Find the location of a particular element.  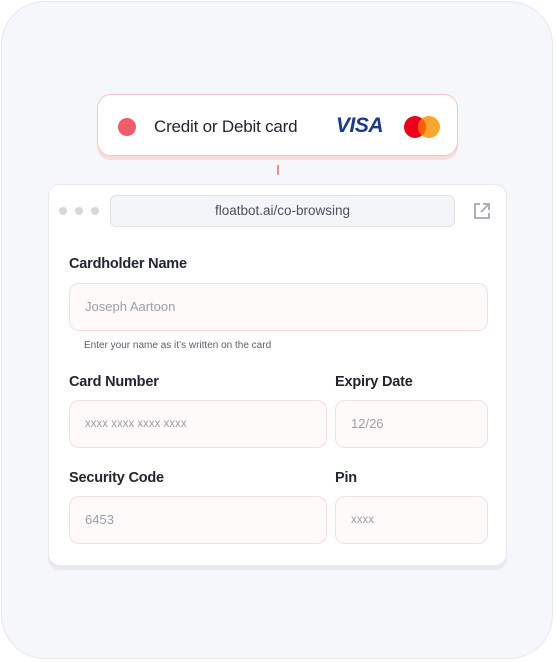

address-bar: floatbot.ai/co-browsing is located at coordinates (282, 211).